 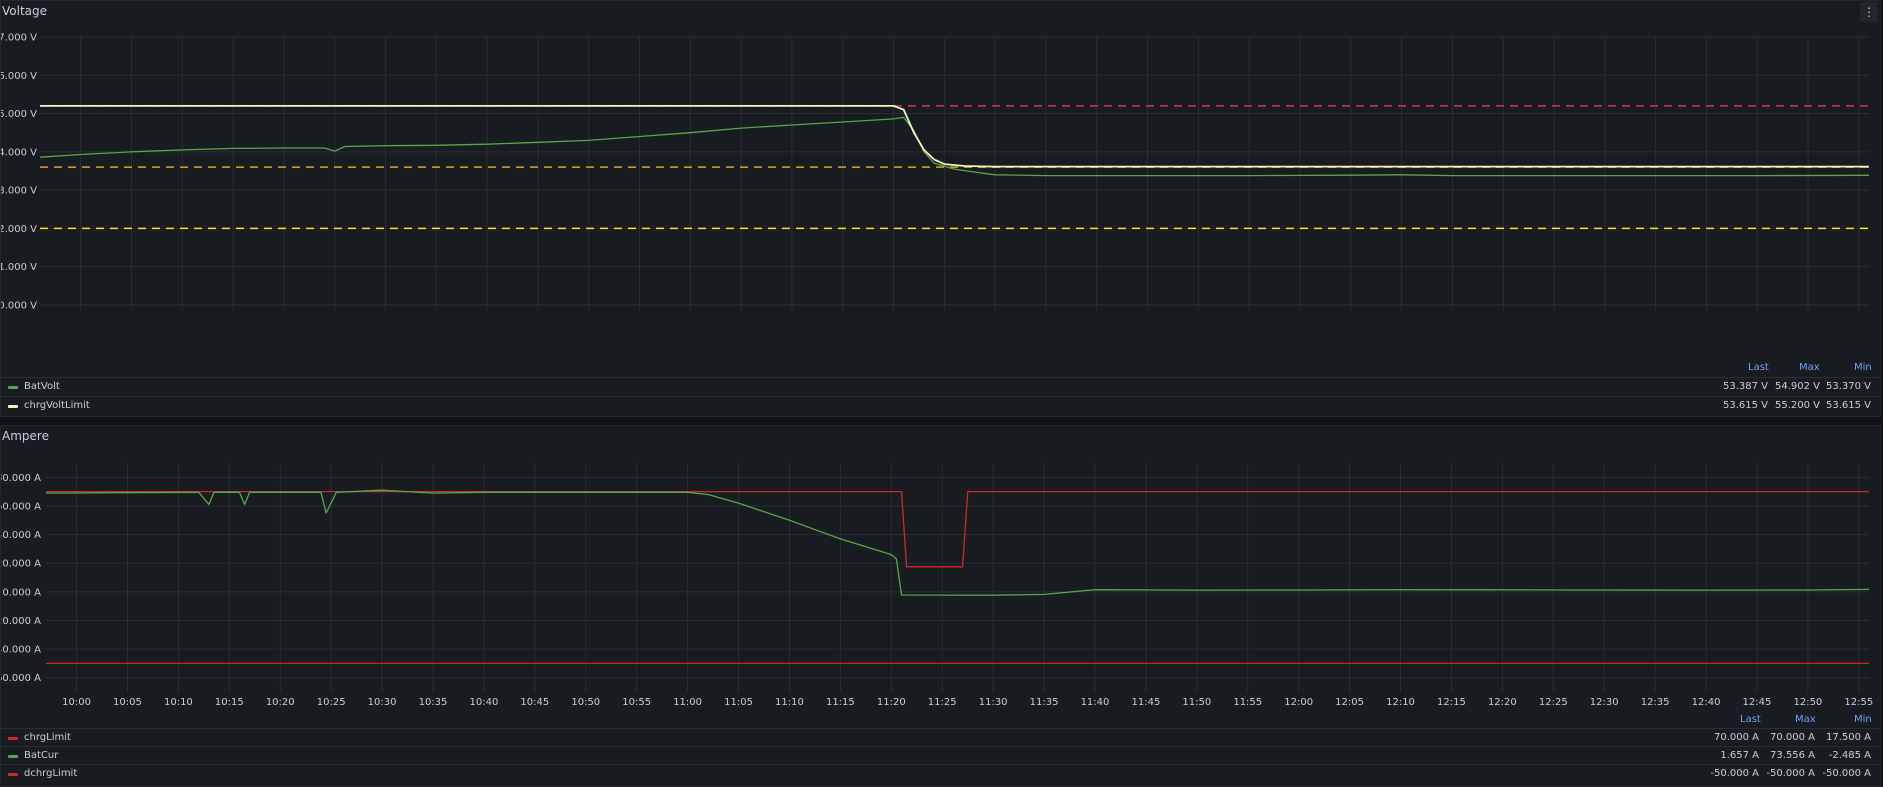 What do you see at coordinates (1790, 773) in the screenshot?
I see `legend-max: -50.000 A` at bounding box center [1790, 773].